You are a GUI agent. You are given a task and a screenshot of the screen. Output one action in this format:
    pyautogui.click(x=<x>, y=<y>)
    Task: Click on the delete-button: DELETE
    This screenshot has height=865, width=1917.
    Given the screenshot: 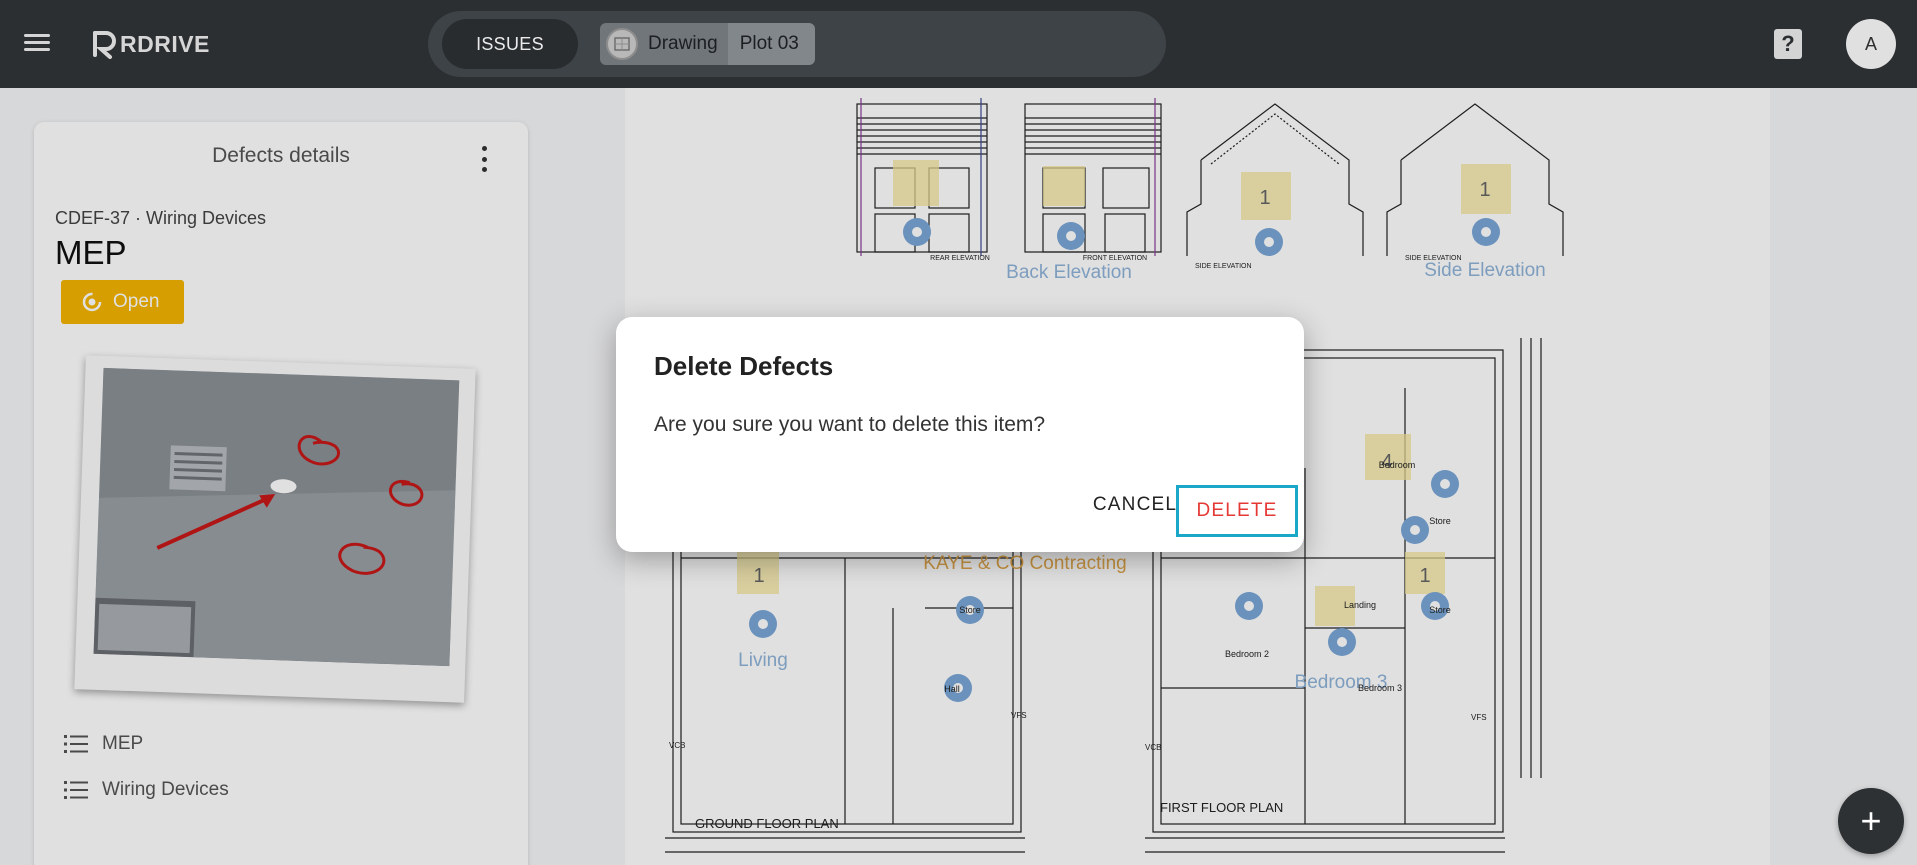 What is the action you would take?
    pyautogui.click(x=1237, y=511)
    